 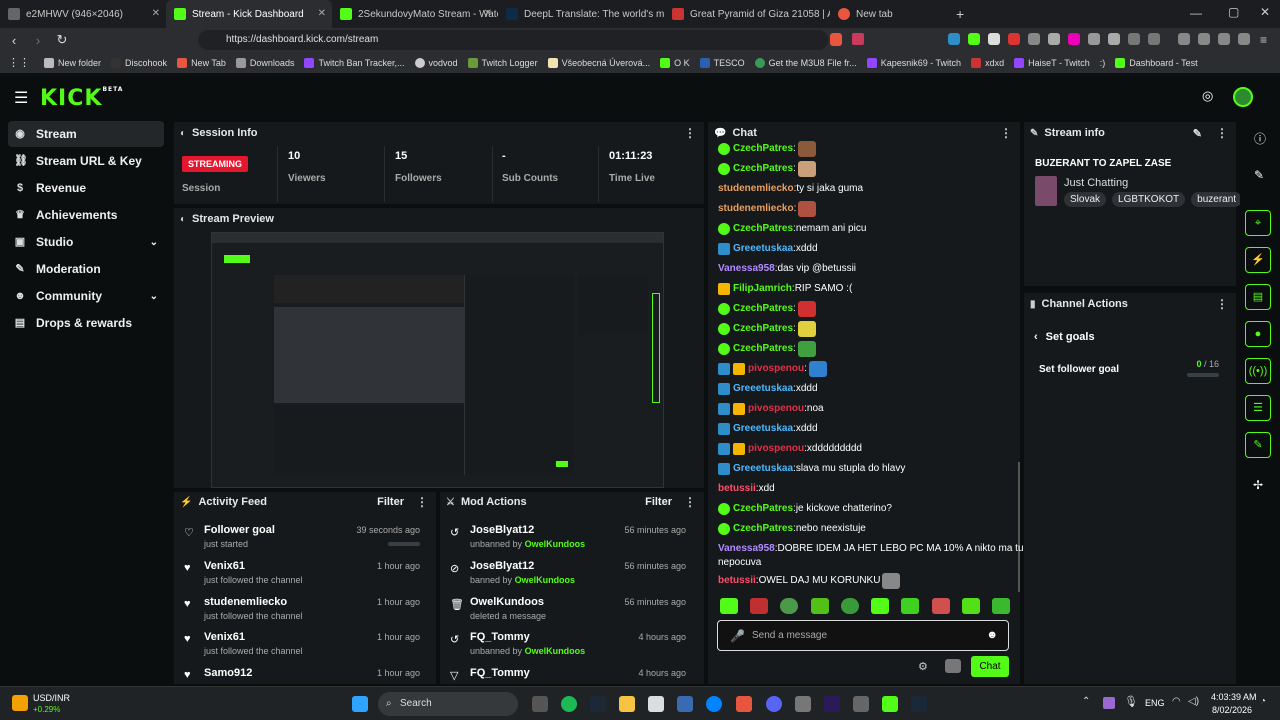 I want to click on tag-chip: LGBTKOKOT, so click(x=1149, y=199).